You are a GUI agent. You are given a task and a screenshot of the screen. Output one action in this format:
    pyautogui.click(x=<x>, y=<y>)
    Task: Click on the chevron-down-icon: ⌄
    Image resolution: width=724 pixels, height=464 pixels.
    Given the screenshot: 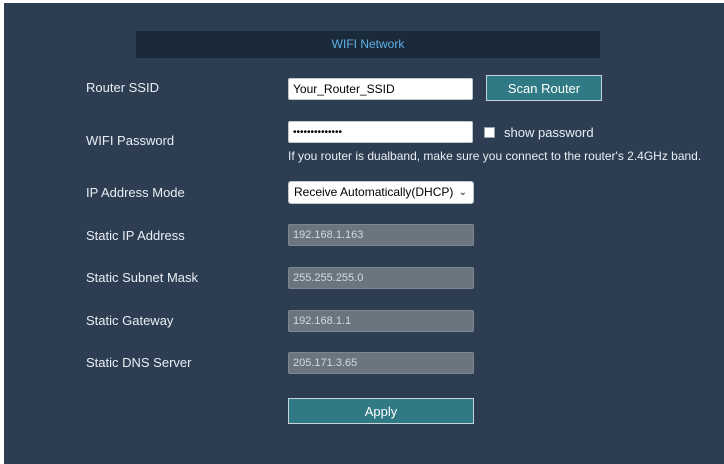 What is the action you would take?
    pyautogui.click(x=462, y=192)
    